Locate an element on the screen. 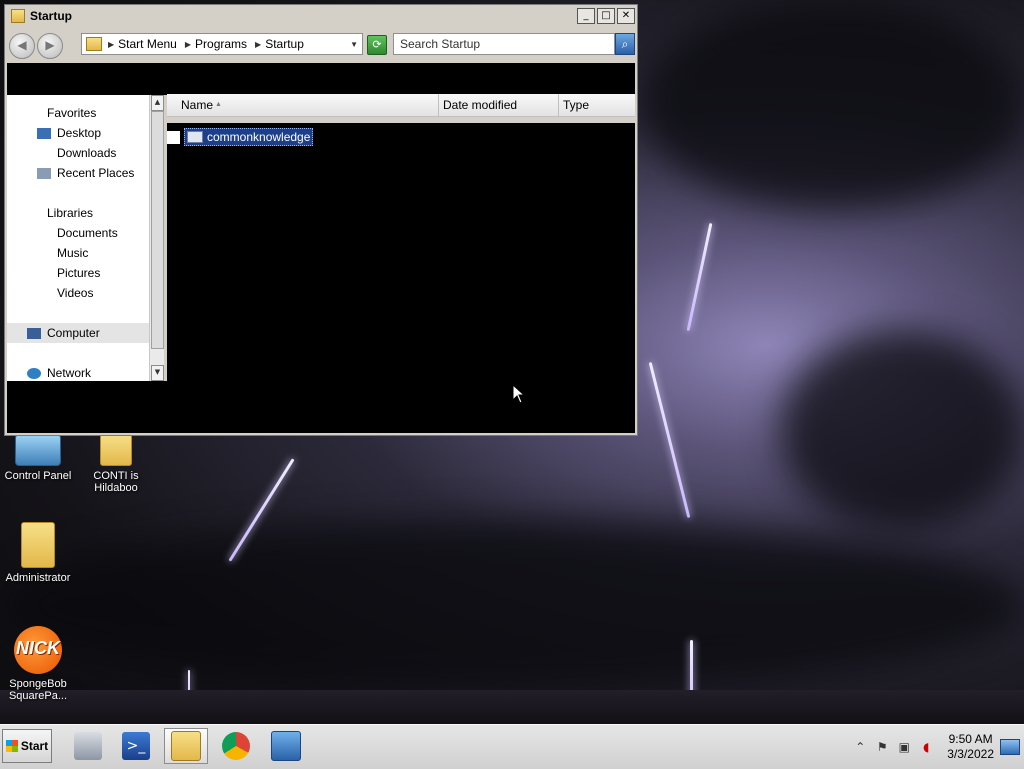 This screenshot has height=769, width=1024. nav-label: Videos is located at coordinates (75, 293).